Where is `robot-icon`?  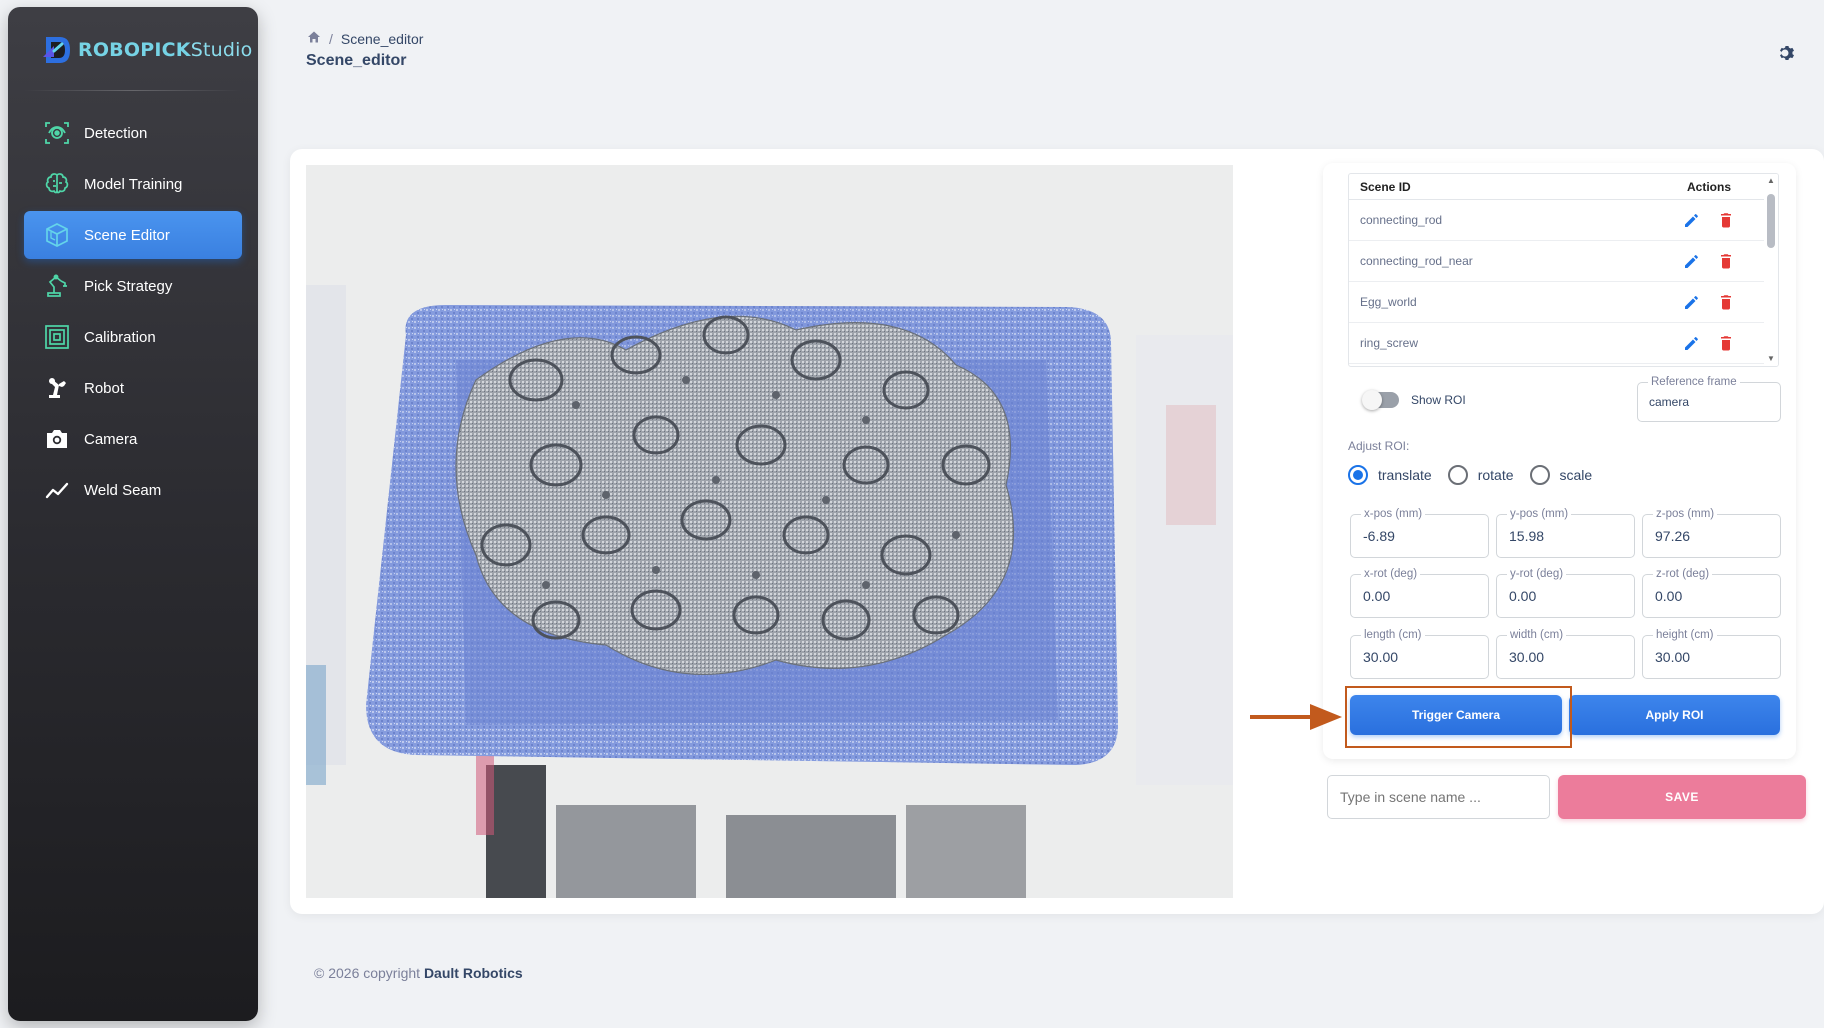
robot-icon is located at coordinates (57, 388).